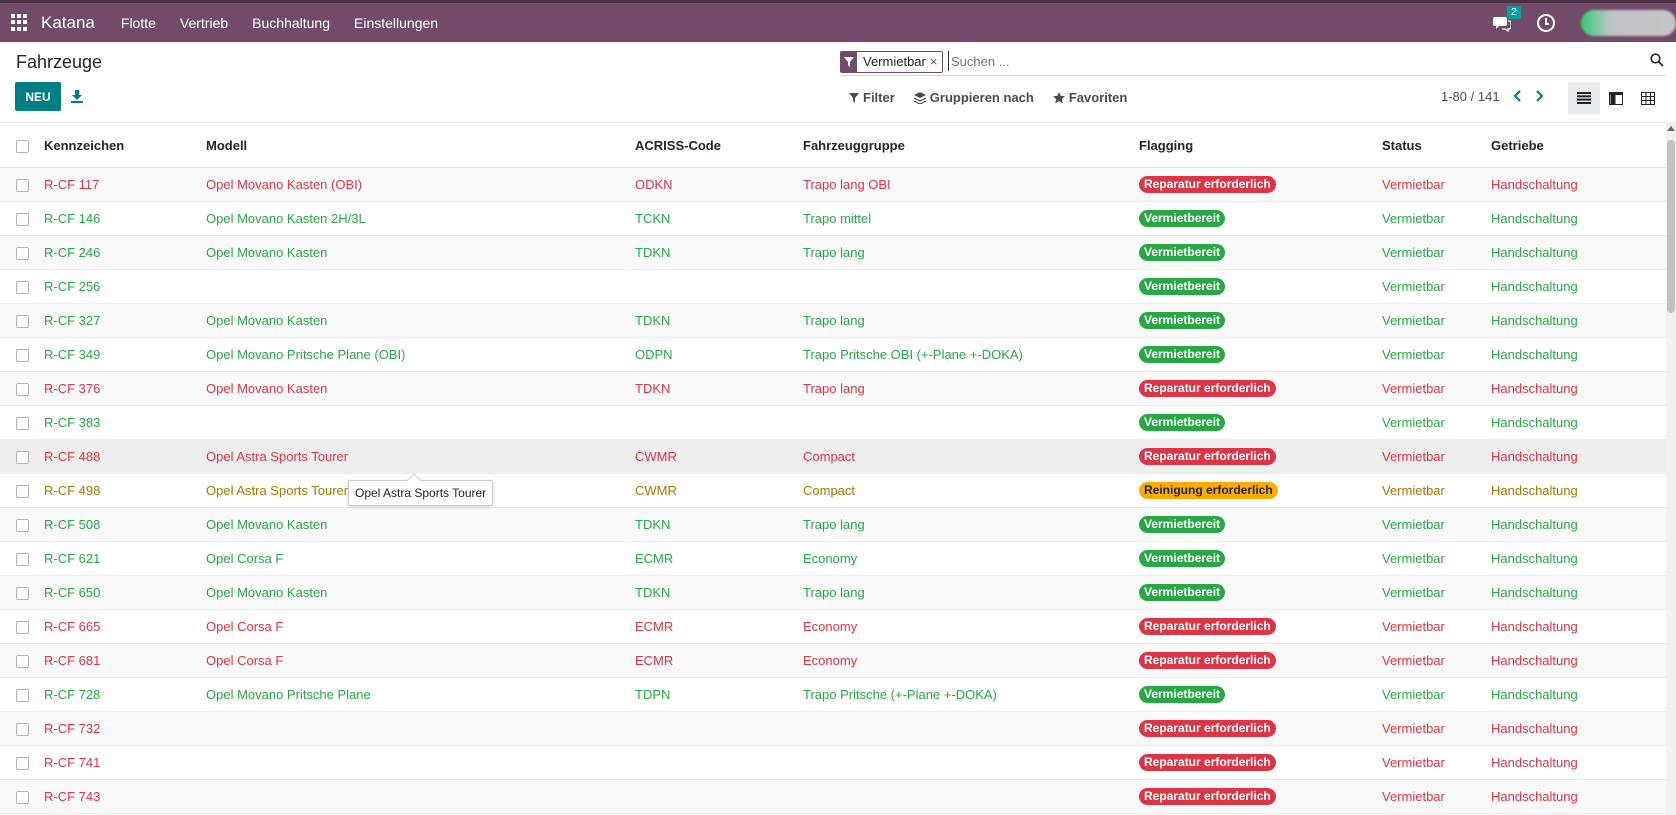 This screenshot has width=1676, height=815. Describe the element at coordinates (1671, 226) in the screenshot. I see `scrollbar-thumb` at that location.